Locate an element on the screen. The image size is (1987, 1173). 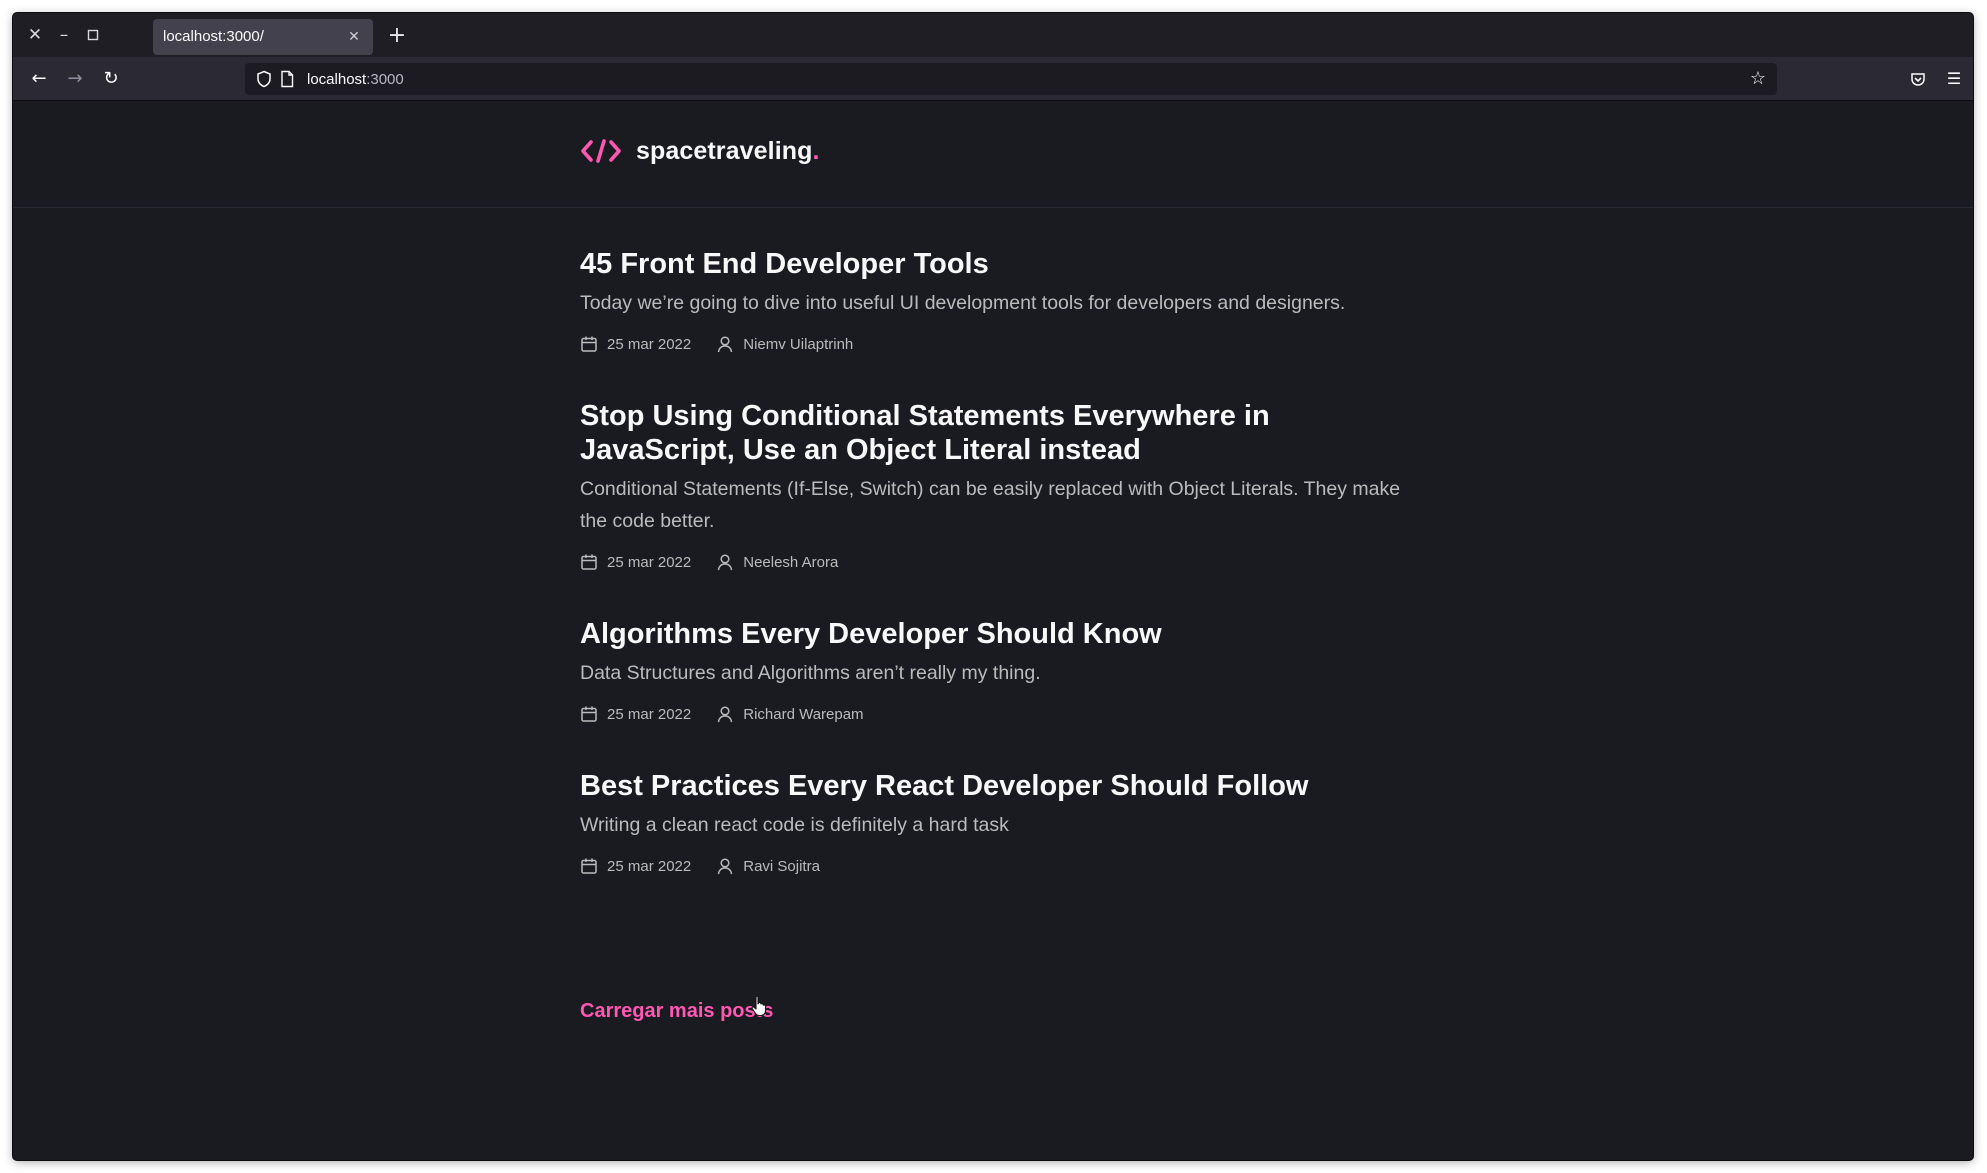
post-meta: 25 mar 2022 Richard Warepam is located at coordinates (995, 714).